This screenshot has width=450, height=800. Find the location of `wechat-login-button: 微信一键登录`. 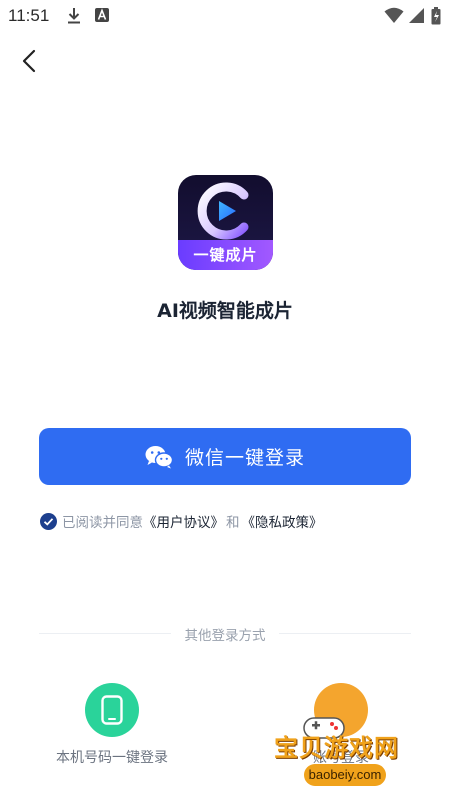

wechat-login-button: 微信一键登录 is located at coordinates (225, 456).